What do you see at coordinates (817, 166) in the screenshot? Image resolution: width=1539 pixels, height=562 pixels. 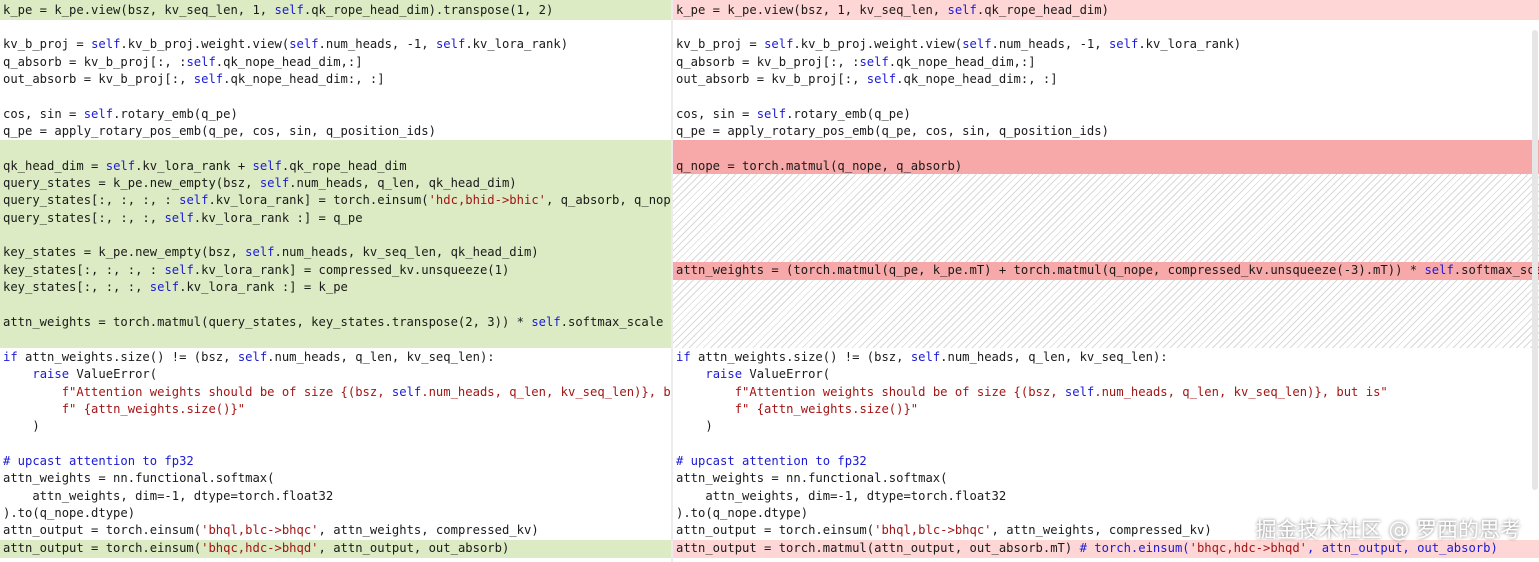 I see `code-line: q_nope = torch.matmul(q_nope, q_absorb)` at bounding box center [817, 166].